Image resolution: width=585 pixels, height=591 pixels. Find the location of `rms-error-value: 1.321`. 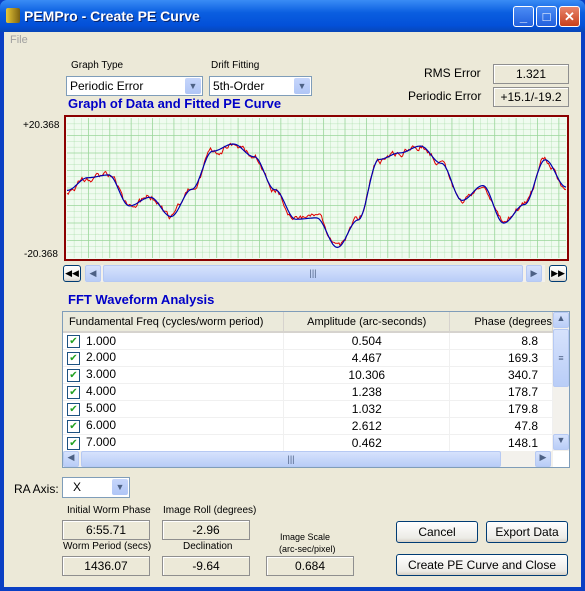

rms-error-value: 1.321 is located at coordinates (531, 74).